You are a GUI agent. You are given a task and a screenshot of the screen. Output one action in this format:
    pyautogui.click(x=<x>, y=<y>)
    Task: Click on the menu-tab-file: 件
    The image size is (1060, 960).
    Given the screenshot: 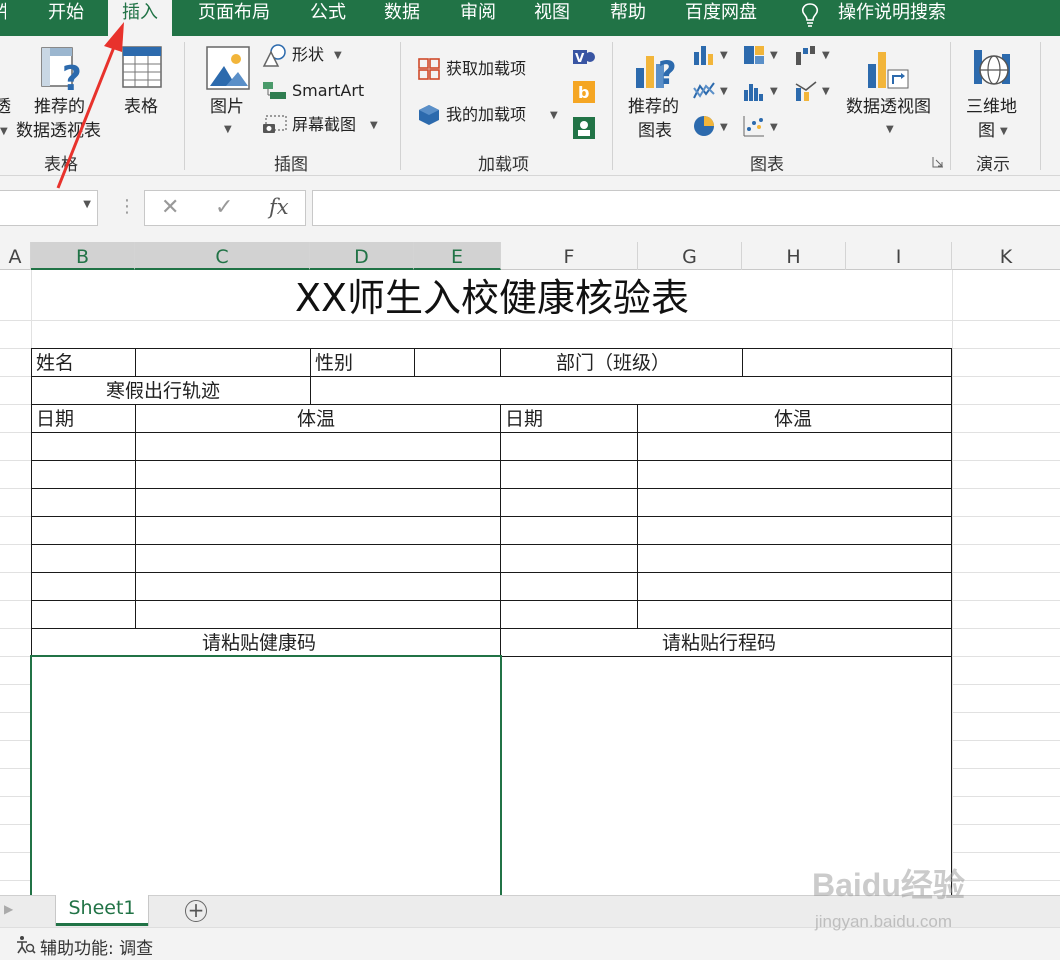 What is the action you would take?
    pyautogui.click(x=3, y=18)
    